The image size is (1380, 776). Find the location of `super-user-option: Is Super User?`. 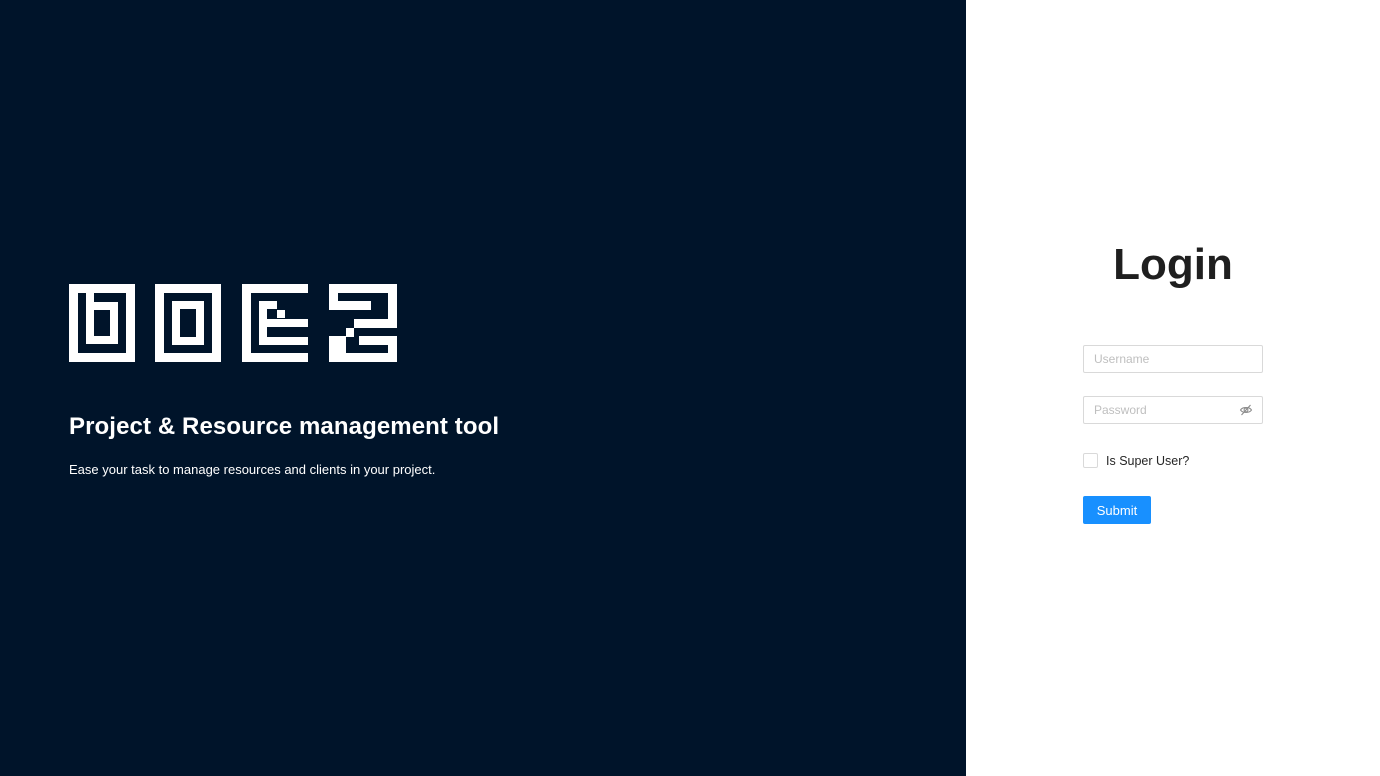

super-user-option: Is Super User? is located at coordinates (1136, 460).